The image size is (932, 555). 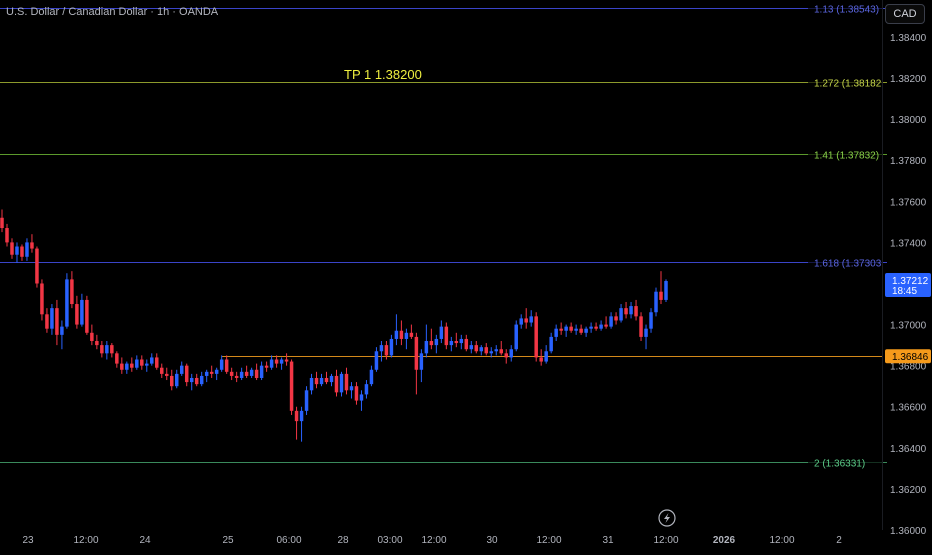 What do you see at coordinates (667, 518) in the screenshot?
I see `lightning-icon` at bounding box center [667, 518].